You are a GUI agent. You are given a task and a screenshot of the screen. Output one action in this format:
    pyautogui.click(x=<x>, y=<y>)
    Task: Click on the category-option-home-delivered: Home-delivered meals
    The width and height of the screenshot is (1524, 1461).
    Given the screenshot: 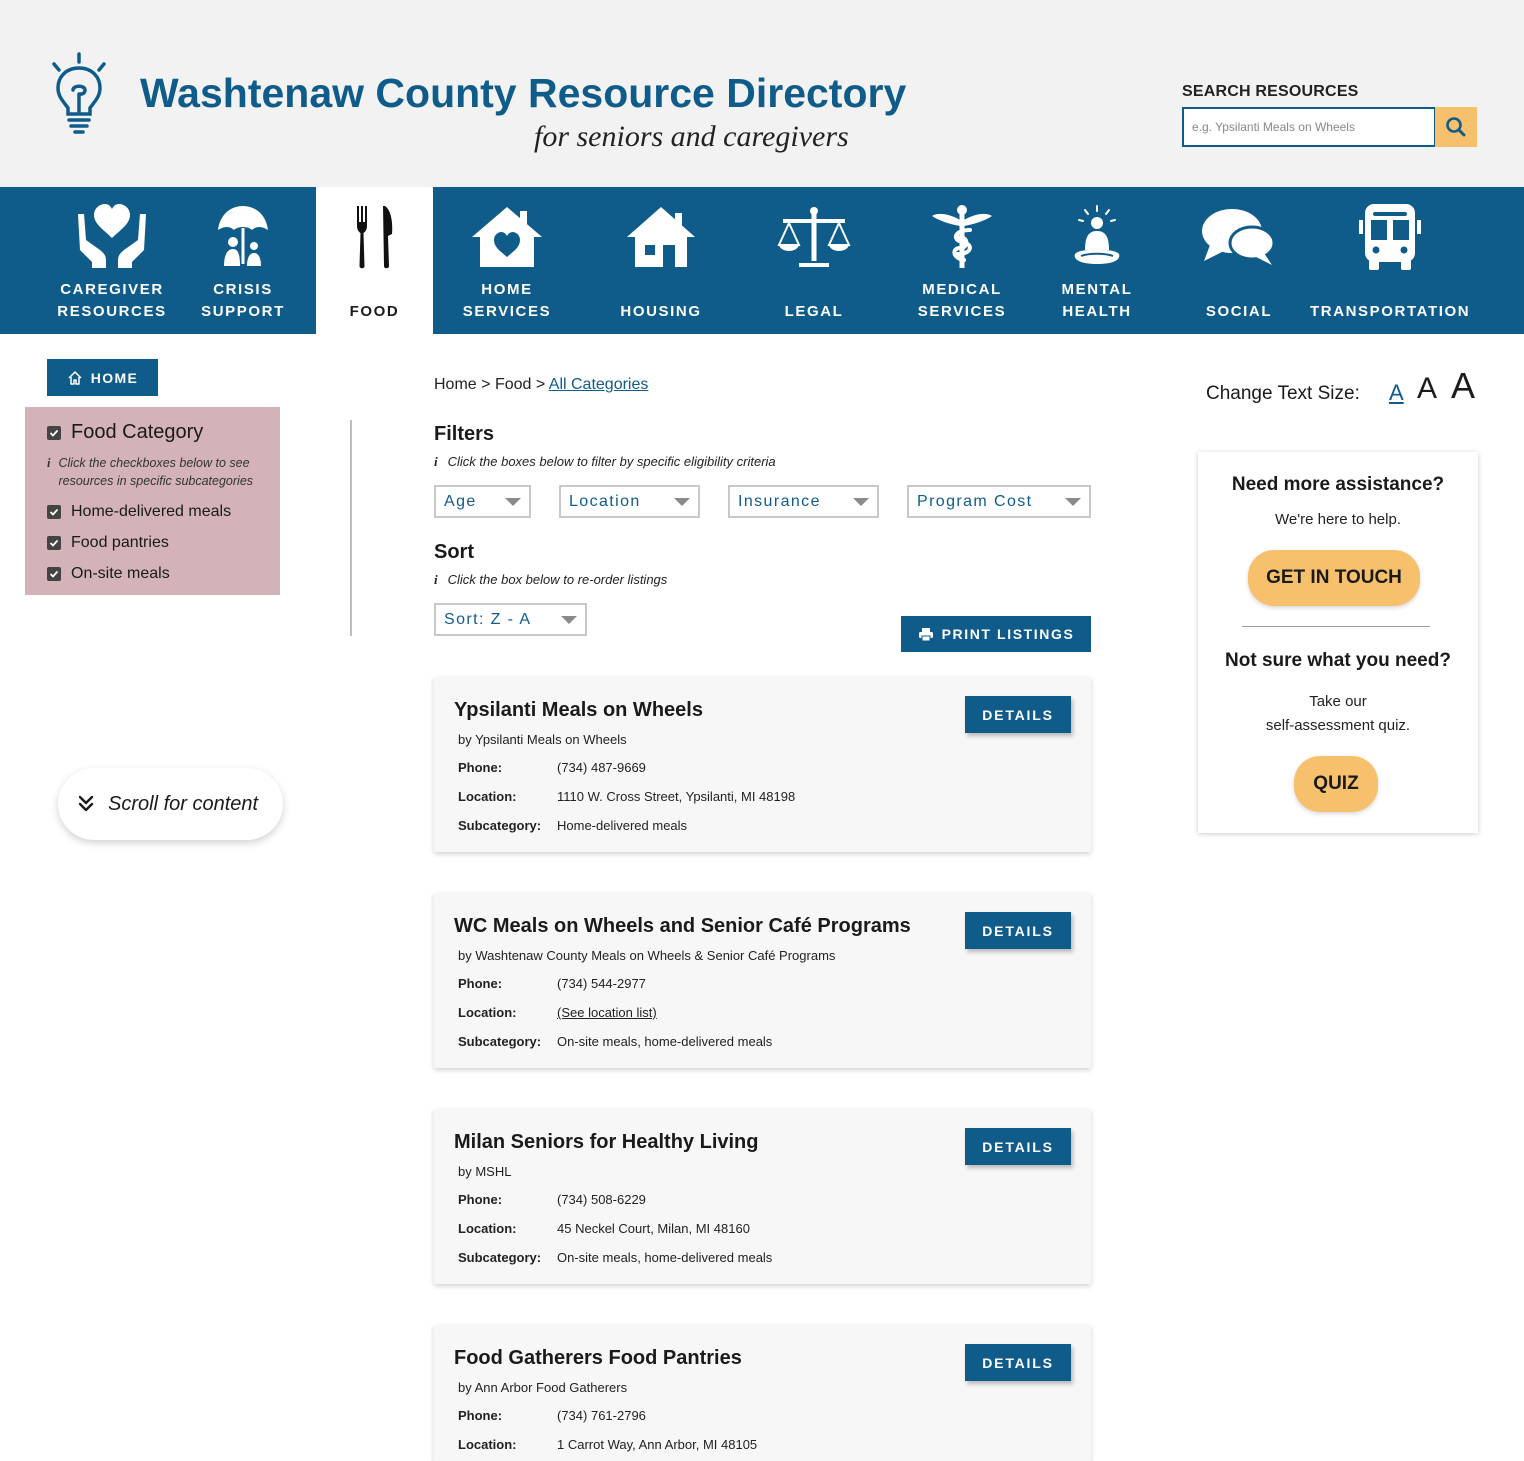 What is the action you would take?
    pyautogui.click(x=139, y=512)
    